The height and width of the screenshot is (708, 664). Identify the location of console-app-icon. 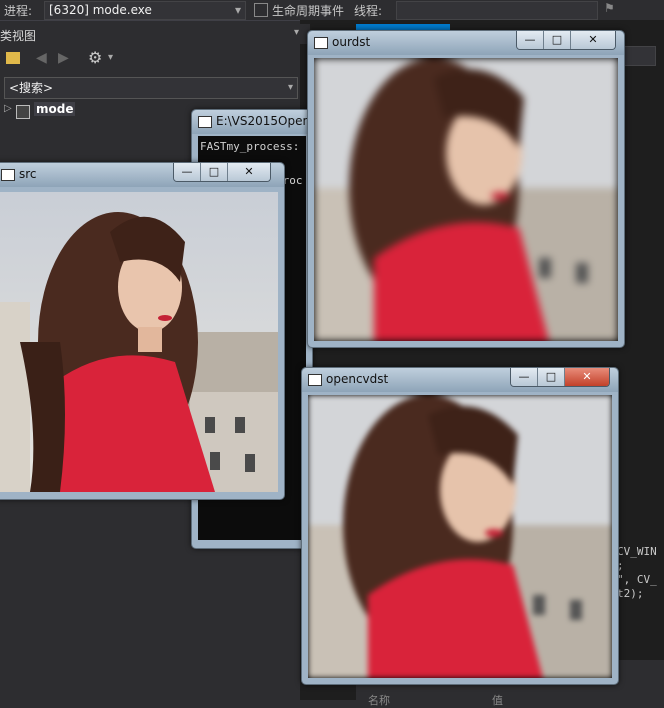
(205, 122).